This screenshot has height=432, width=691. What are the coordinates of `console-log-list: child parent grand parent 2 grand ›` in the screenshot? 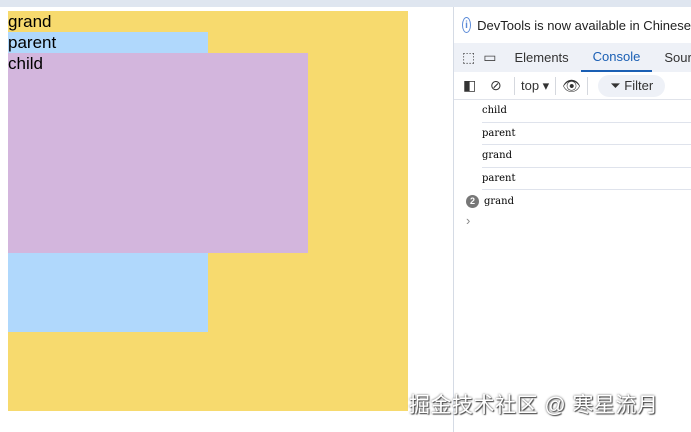 It's located at (572, 164).